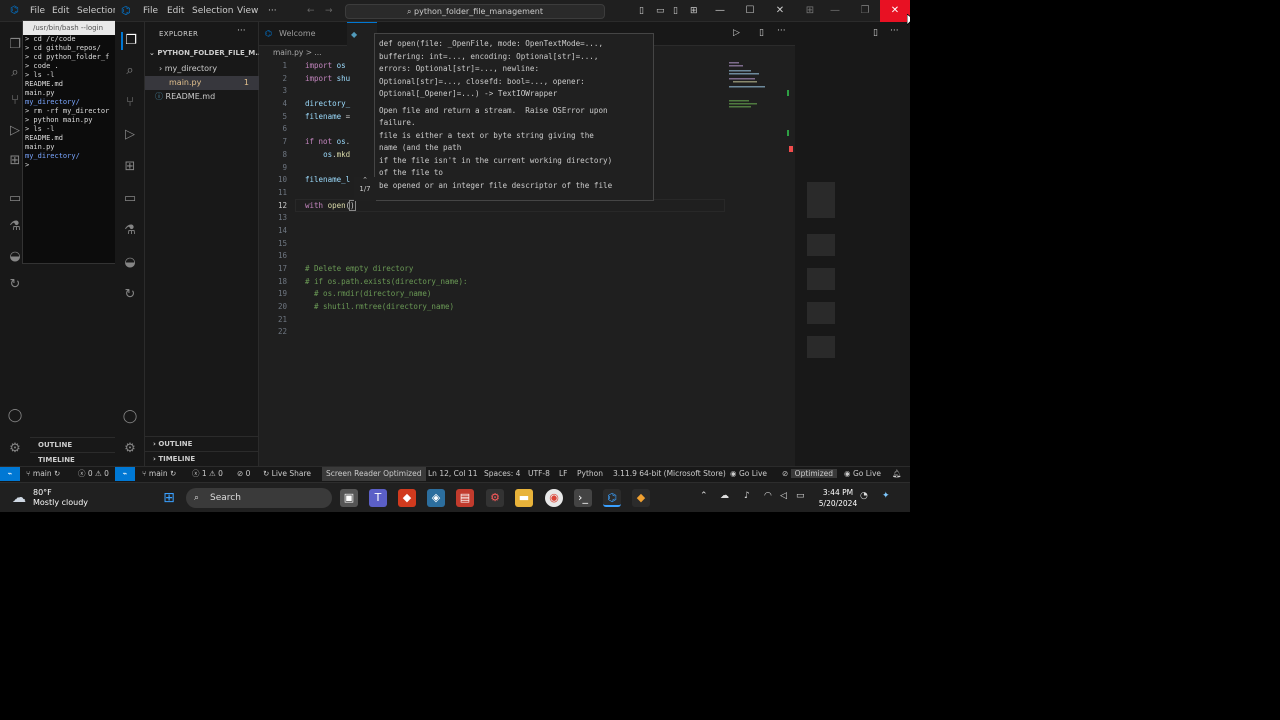 The image size is (1280, 720). What do you see at coordinates (272, 11) in the screenshot?
I see `menu-more: ···` at bounding box center [272, 11].